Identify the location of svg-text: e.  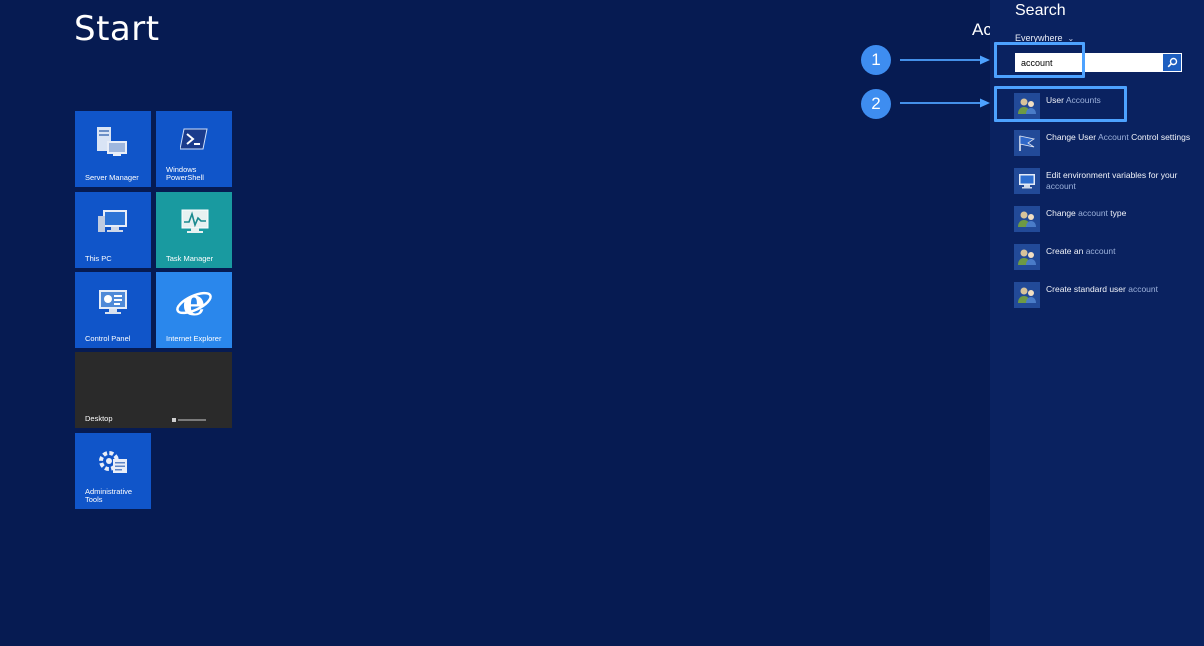
(194, 303).